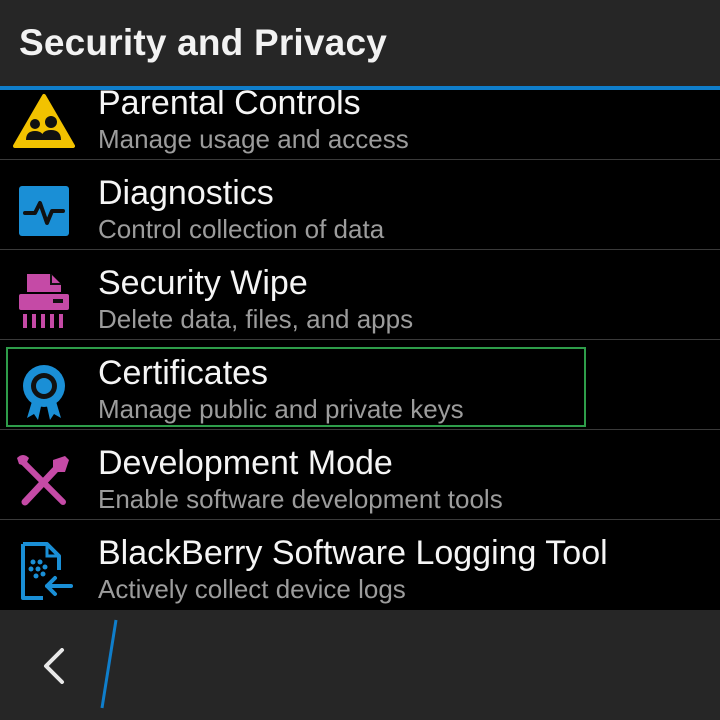 The image size is (720, 720). What do you see at coordinates (44, 571) in the screenshot?
I see `logging-tool-icon` at bounding box center [44, 571].